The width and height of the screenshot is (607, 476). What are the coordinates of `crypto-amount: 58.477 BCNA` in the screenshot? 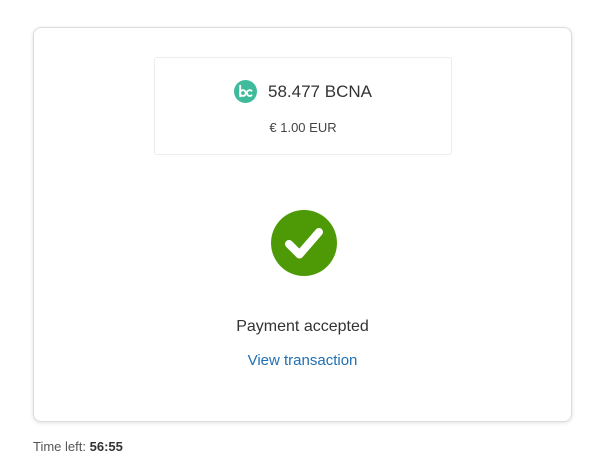 It's located at (320, 91).